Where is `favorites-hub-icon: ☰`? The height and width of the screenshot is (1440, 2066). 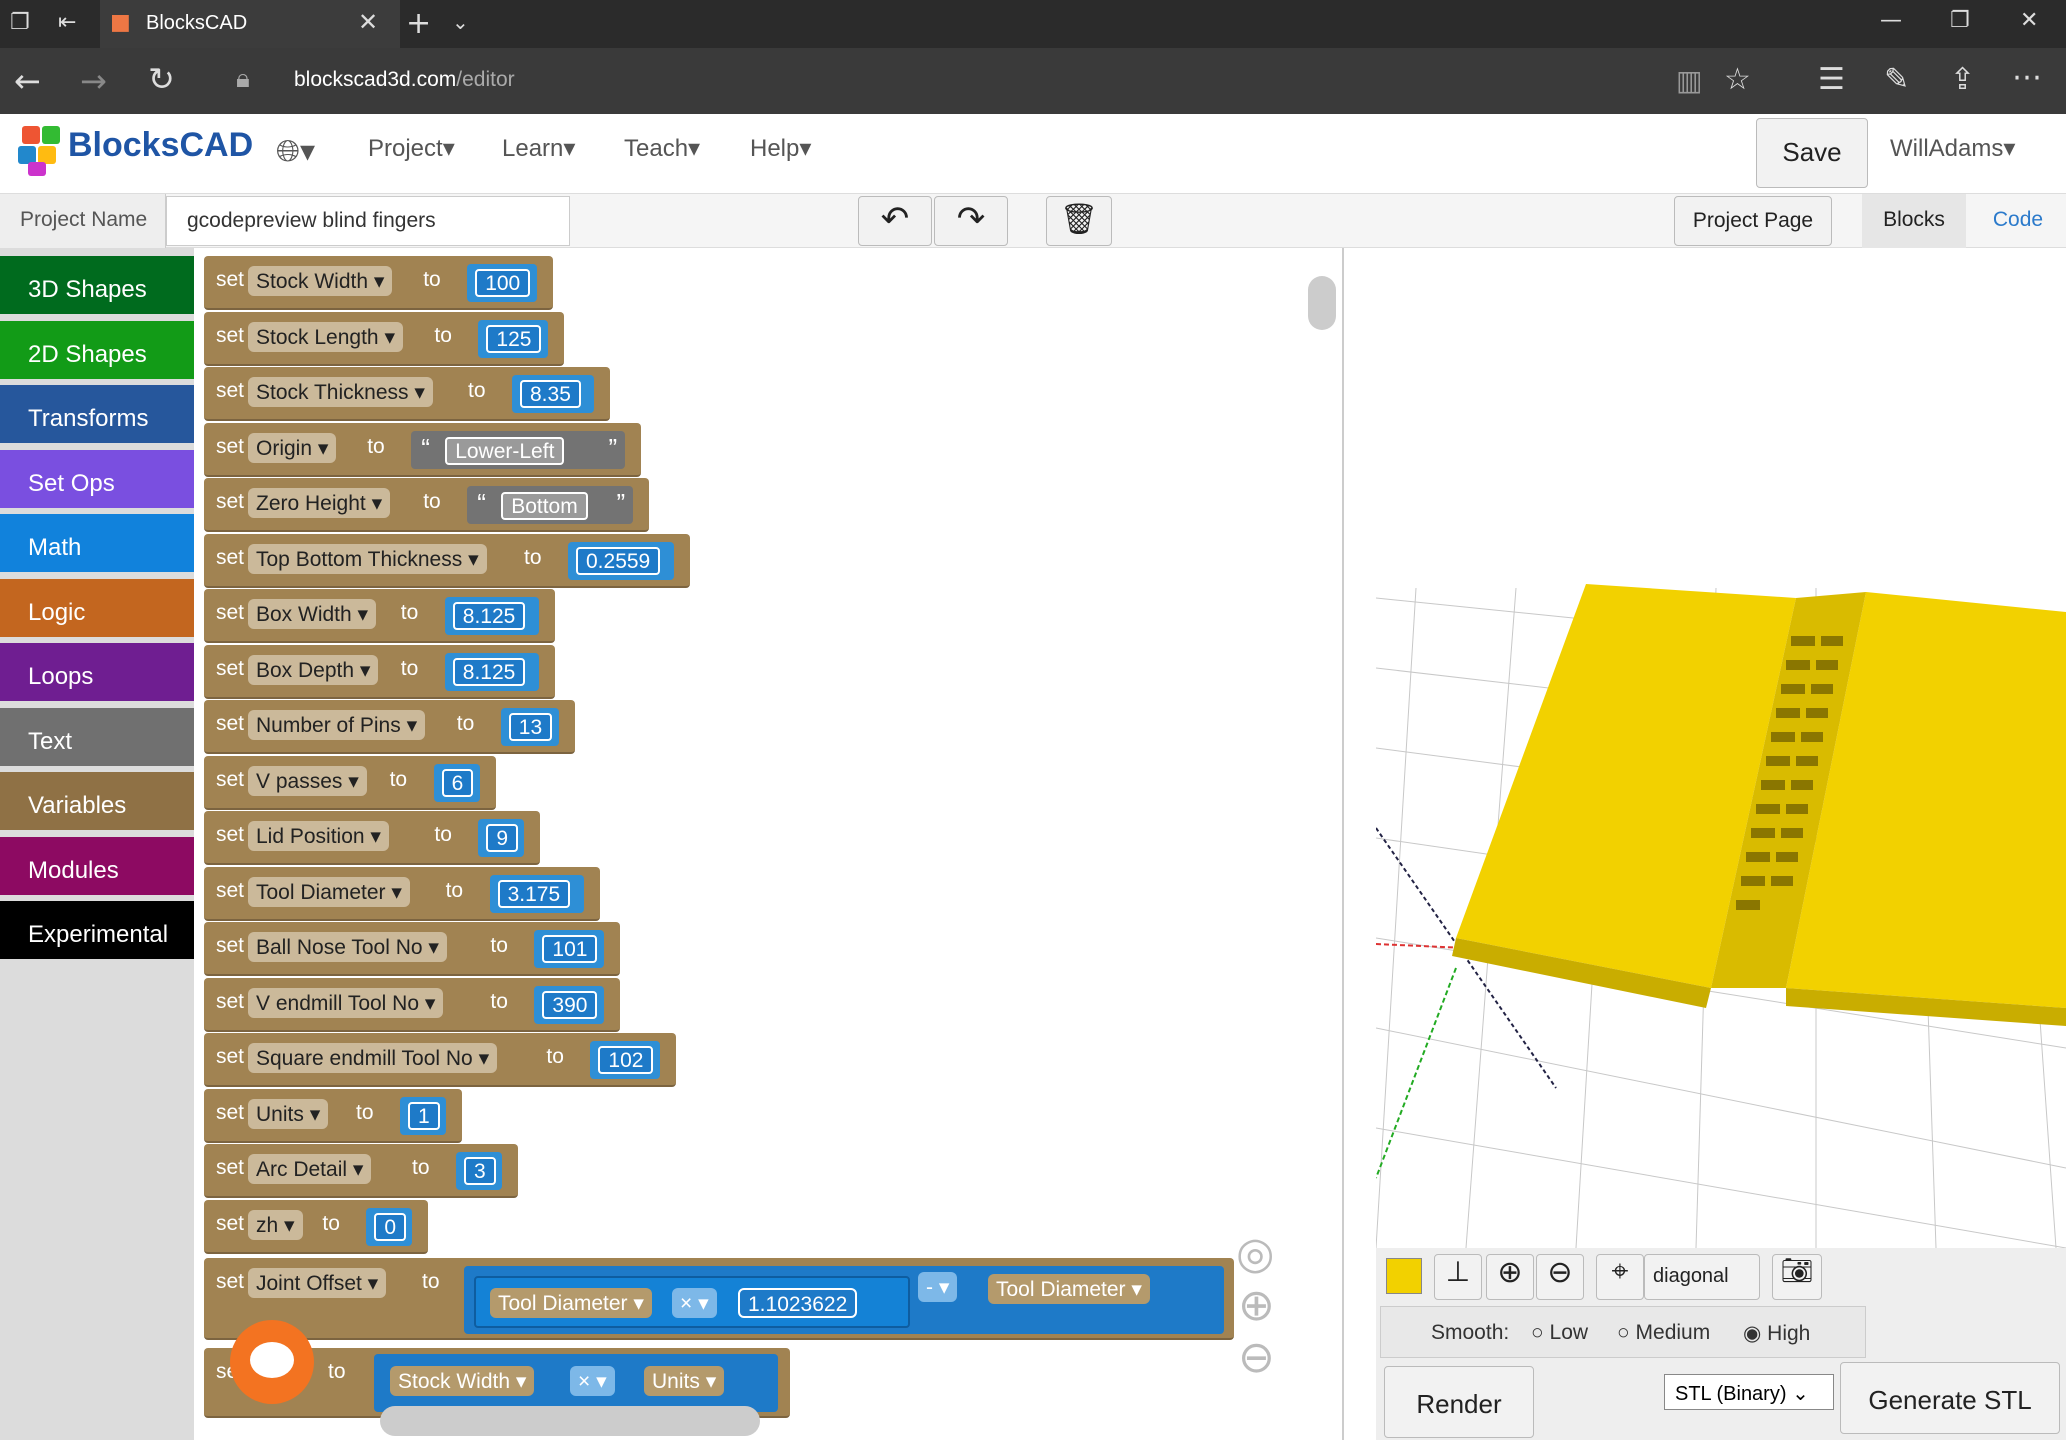 favorites-hub-icon: ☰ is located at coordinates (1831, 79).